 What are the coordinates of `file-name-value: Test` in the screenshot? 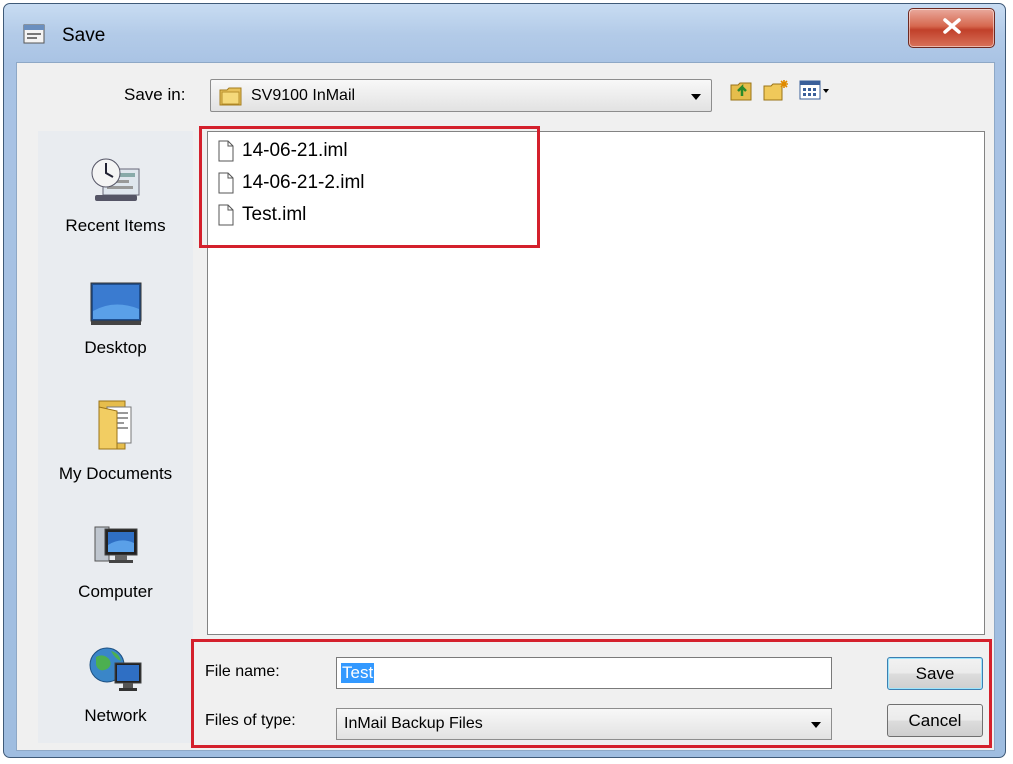 It's located at (358, 673).